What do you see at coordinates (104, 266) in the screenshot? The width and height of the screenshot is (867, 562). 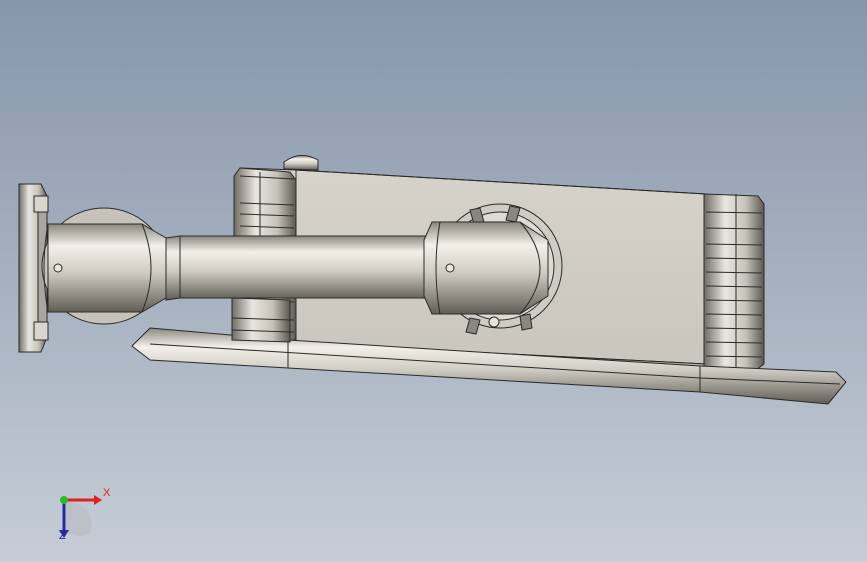 I see `left-ball-joint` at bounding box center [104, 266].